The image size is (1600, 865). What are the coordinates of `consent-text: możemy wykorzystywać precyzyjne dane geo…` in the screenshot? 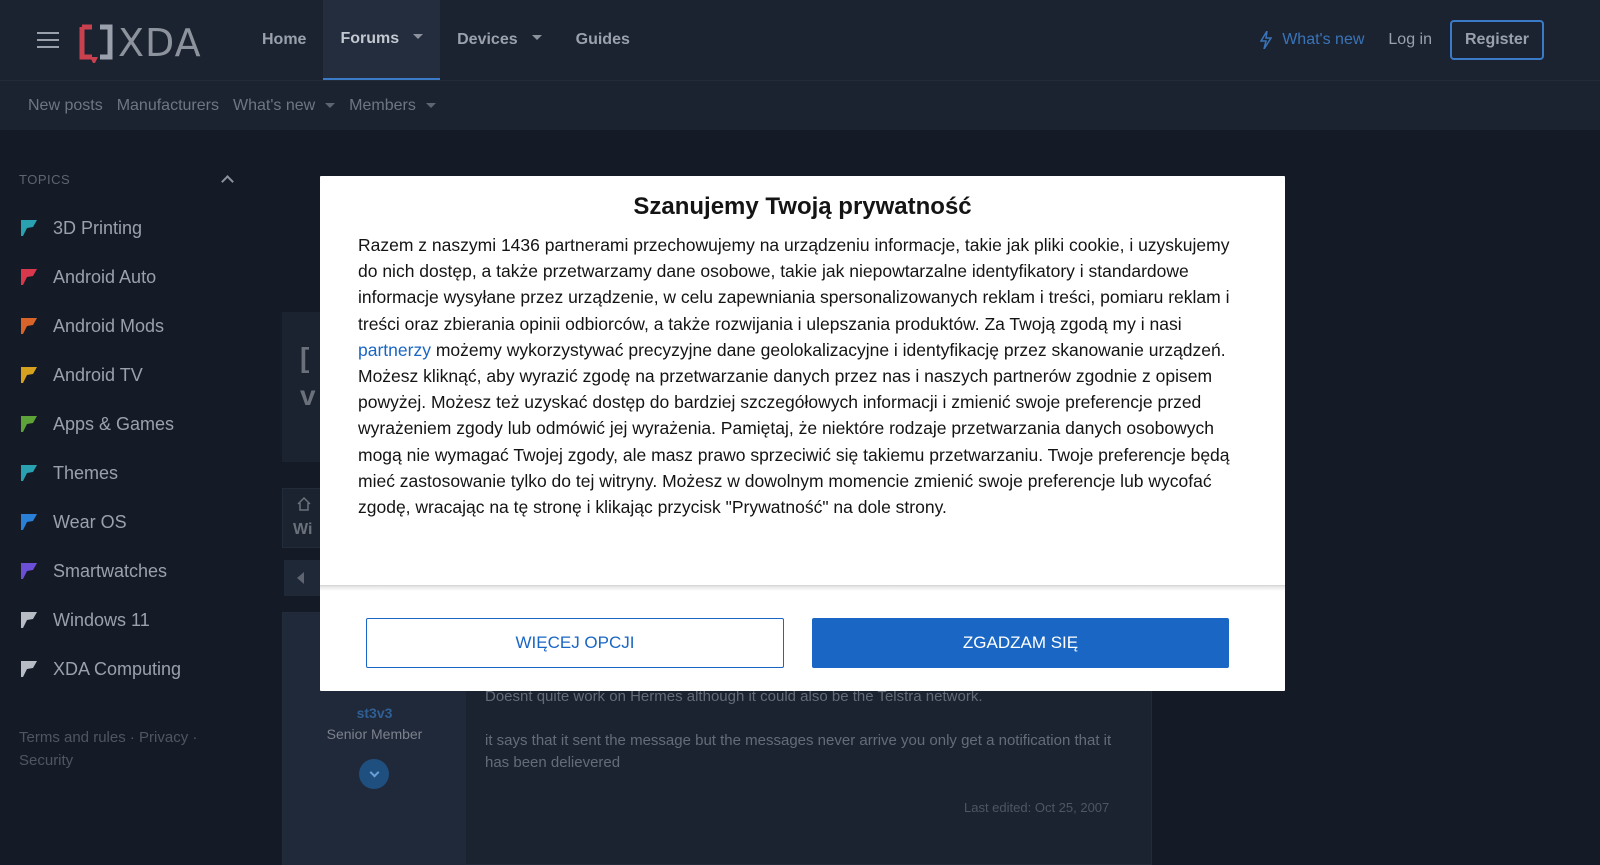 It's located at (794, 428).